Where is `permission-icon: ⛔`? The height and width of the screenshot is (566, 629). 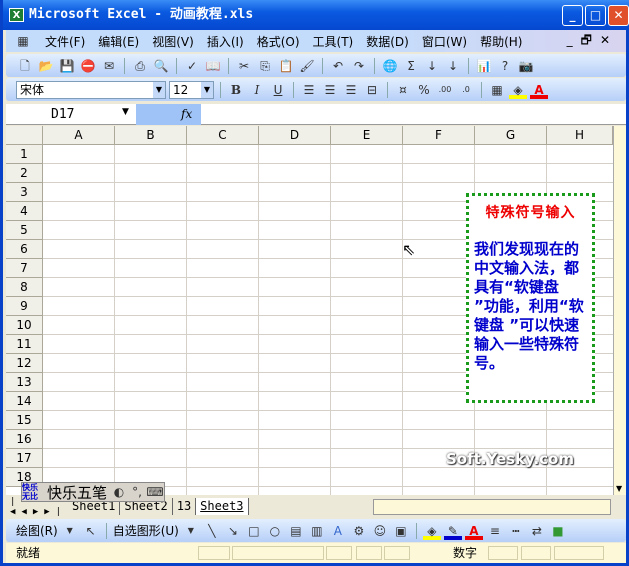 permission-icon: ⛔ is located at coordinates (88, 66).